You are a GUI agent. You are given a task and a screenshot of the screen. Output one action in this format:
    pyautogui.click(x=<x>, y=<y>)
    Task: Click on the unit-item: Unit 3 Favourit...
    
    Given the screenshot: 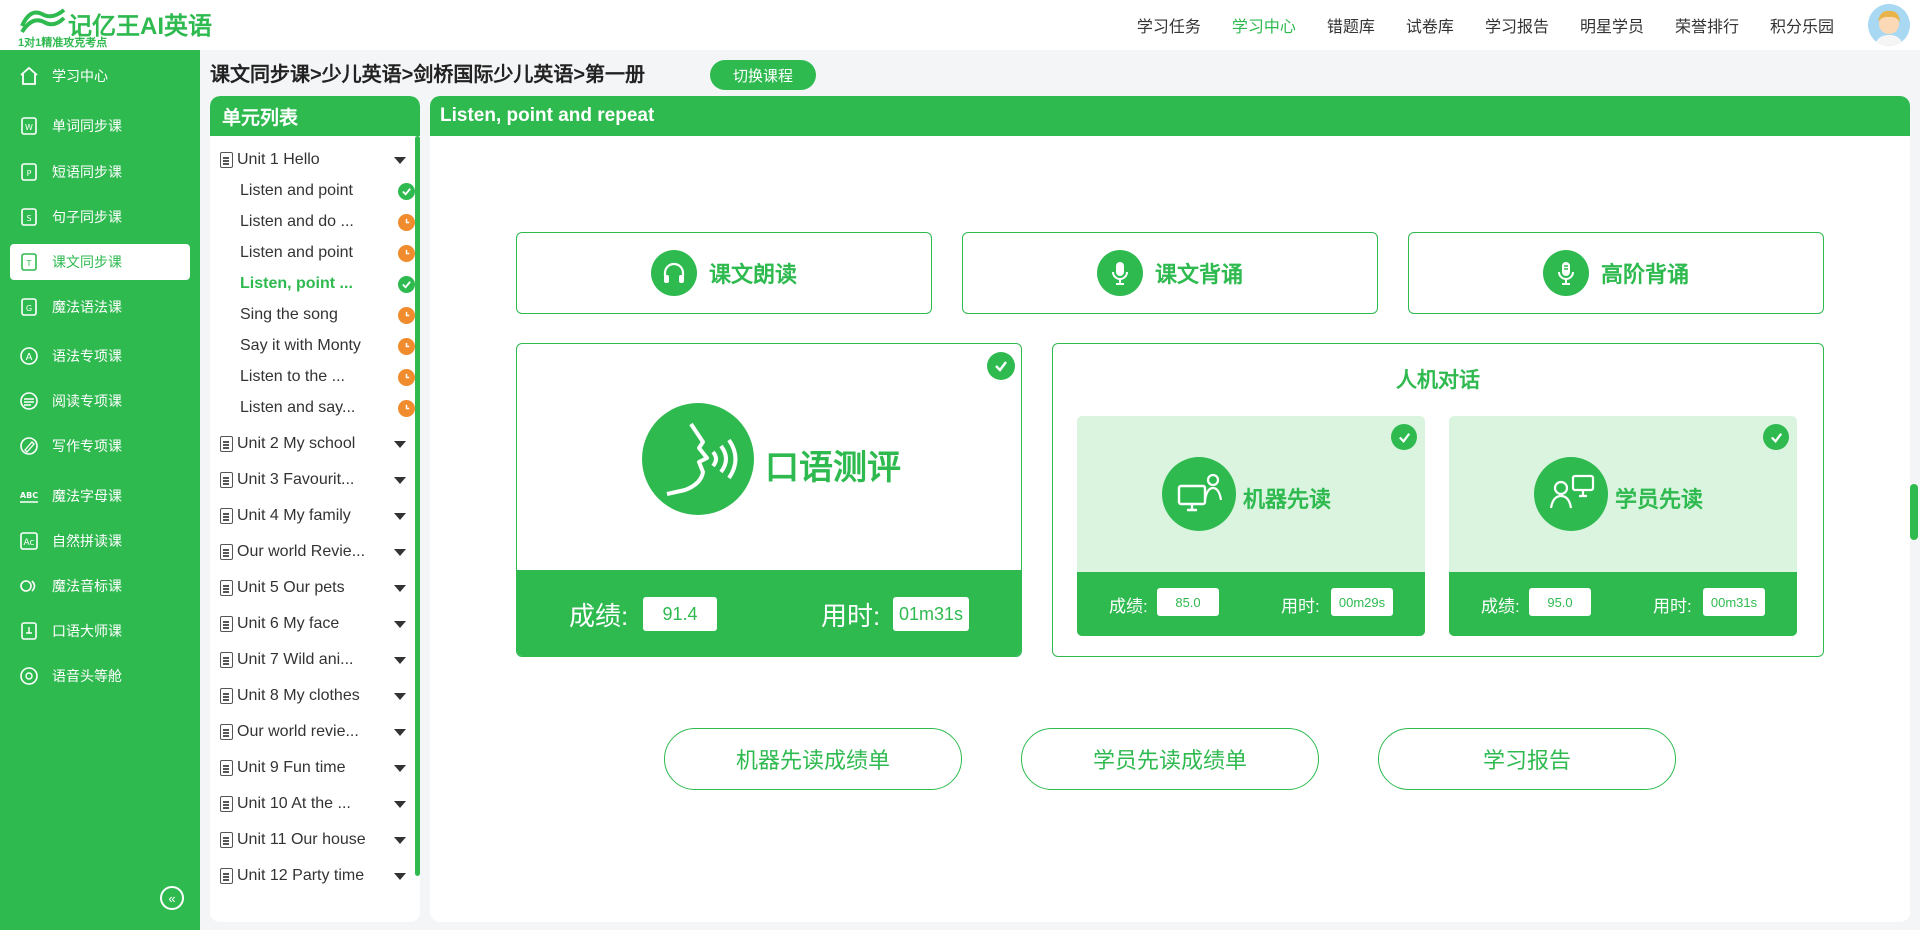 What is the action you would take?
    pyautogui.click(x=315, y=480)
    